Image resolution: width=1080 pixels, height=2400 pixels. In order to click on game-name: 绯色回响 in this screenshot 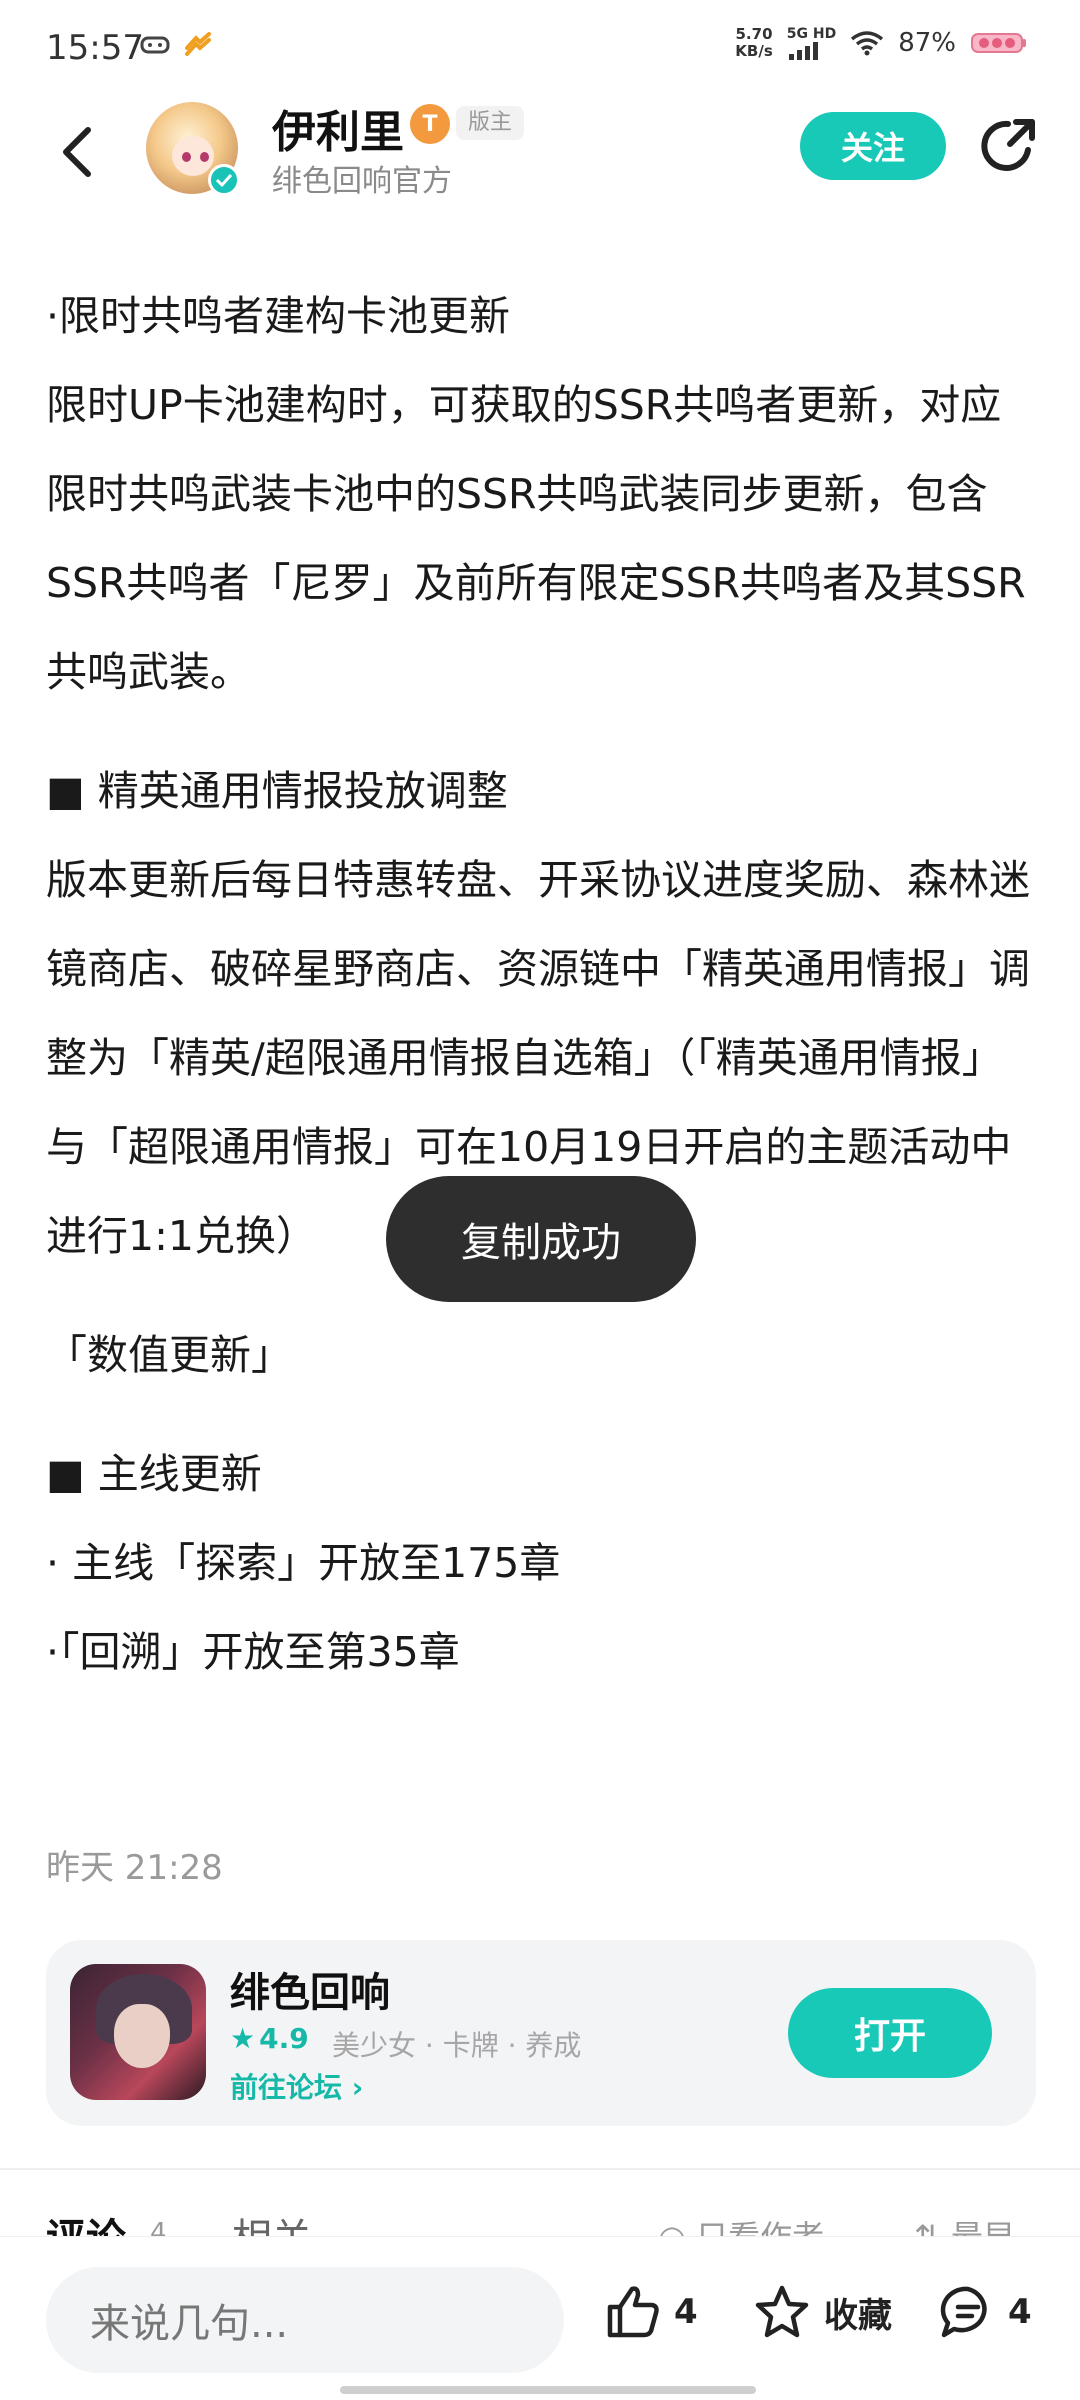, I will do `click(310, 1993)`.